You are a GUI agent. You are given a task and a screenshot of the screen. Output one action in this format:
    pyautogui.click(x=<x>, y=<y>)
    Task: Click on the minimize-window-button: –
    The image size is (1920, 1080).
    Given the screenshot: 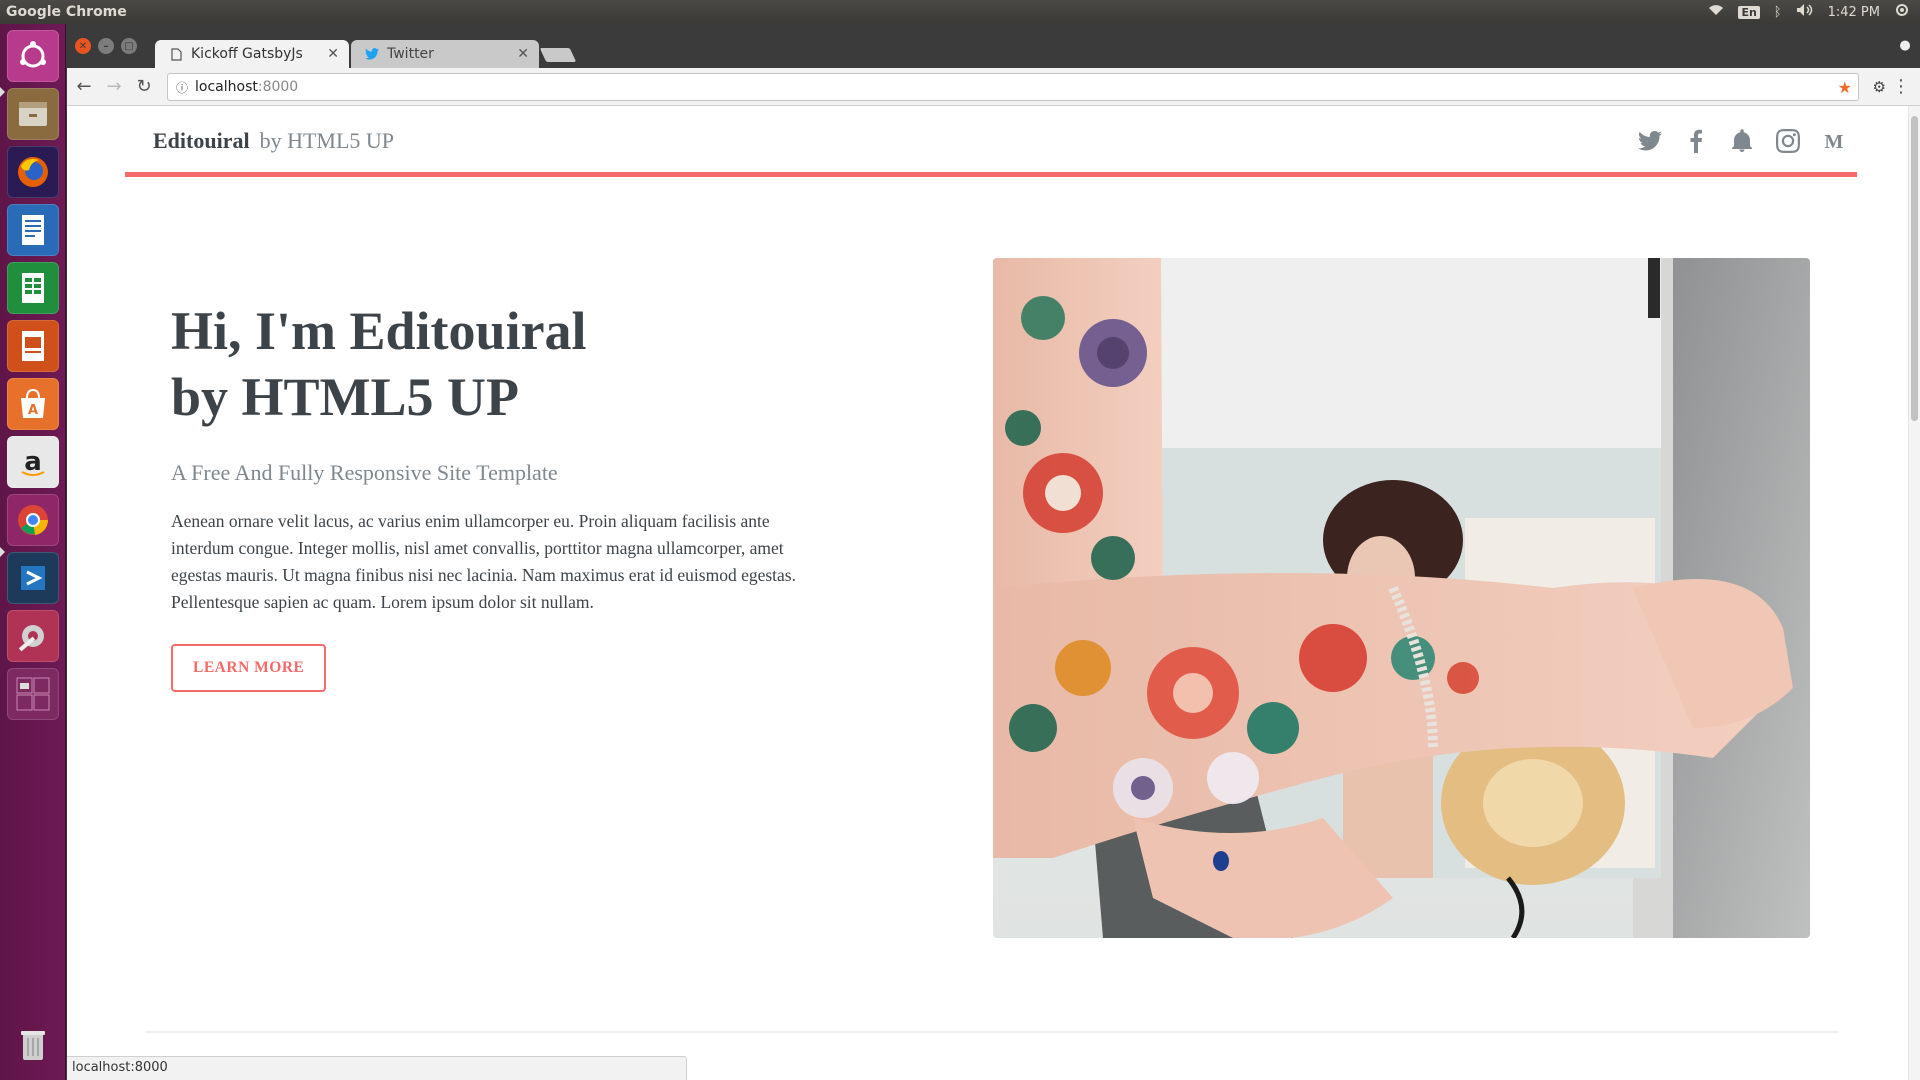 What is the action you would take?
    pyautogui.click(x=106, y=46)
    